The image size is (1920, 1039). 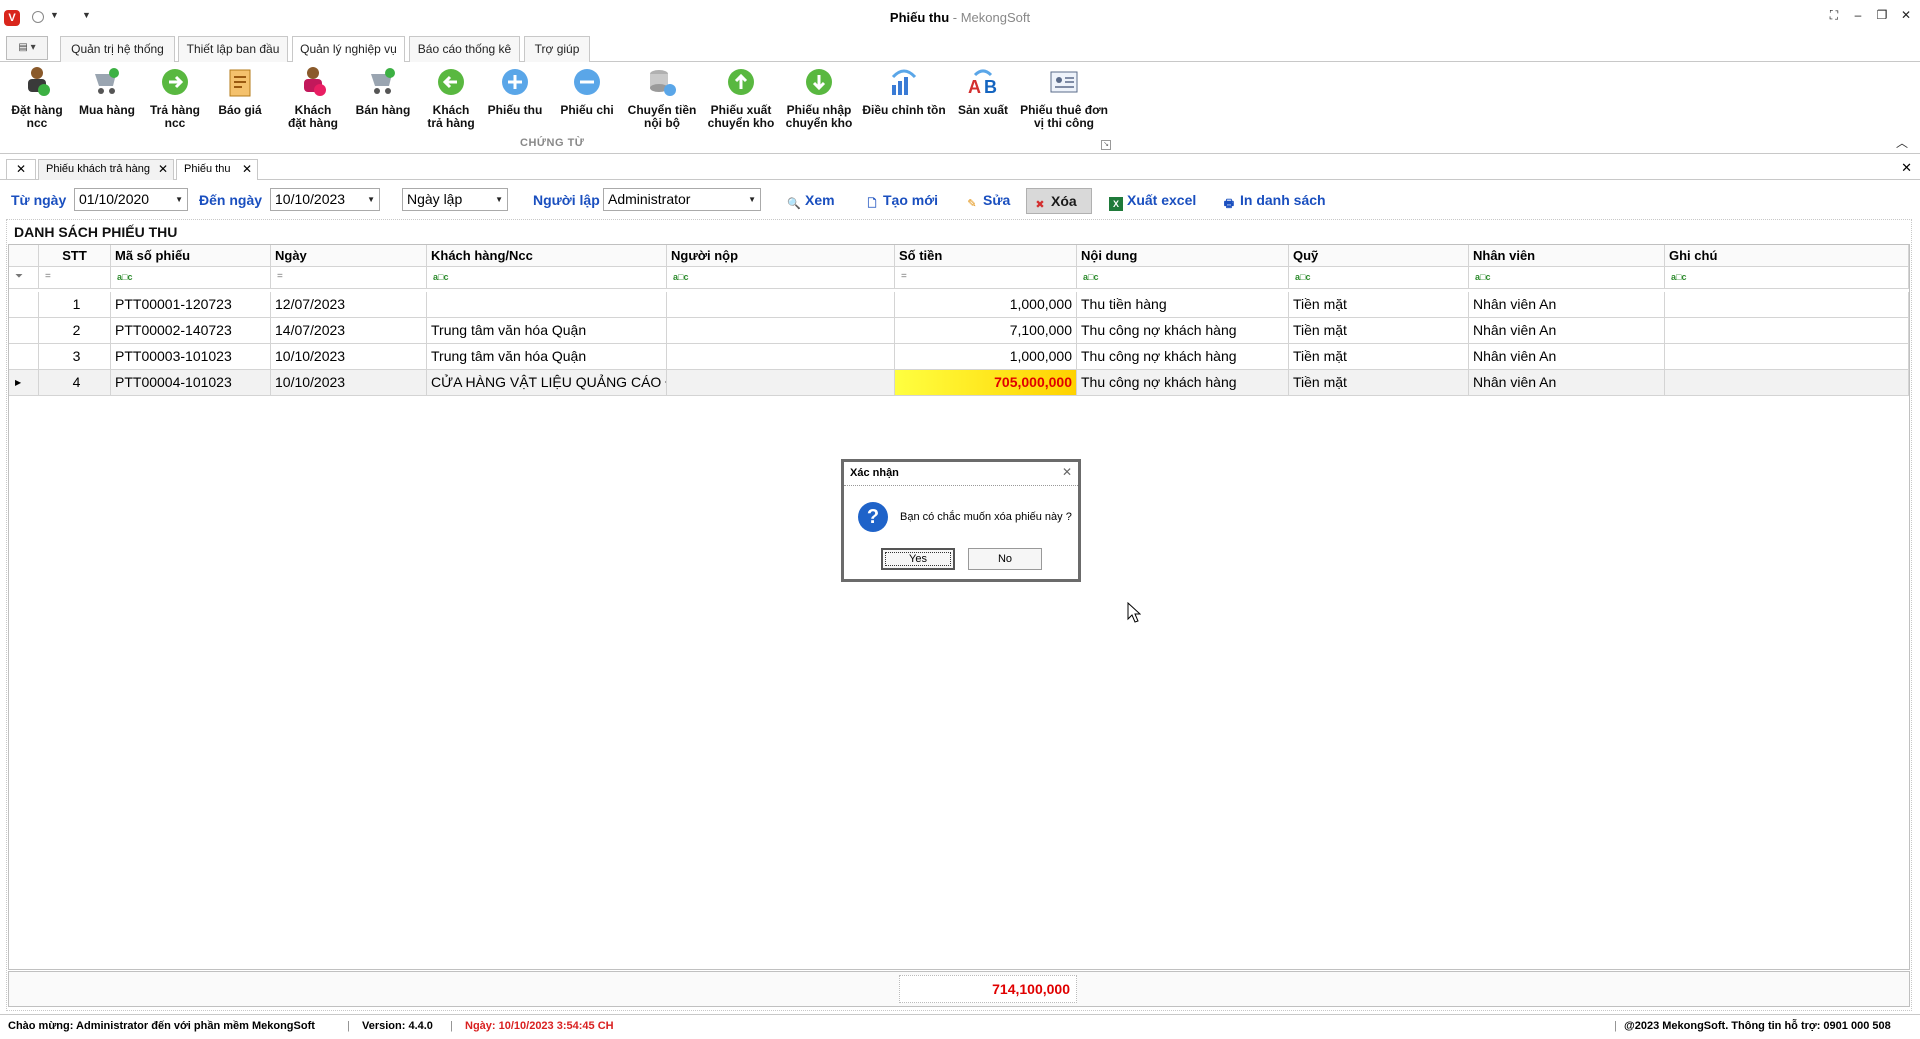 I want to click on col-header-ngay: Ngày, so click(x=349, y=256).